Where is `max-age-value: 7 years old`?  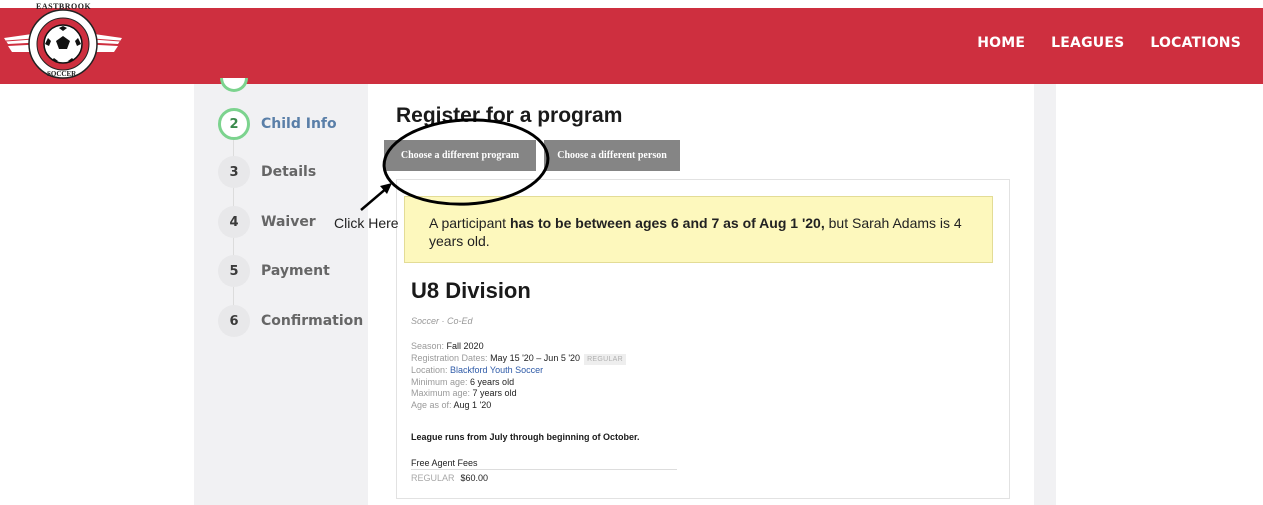 max-age-value: 7 years old is located at coordinates (494, 393).